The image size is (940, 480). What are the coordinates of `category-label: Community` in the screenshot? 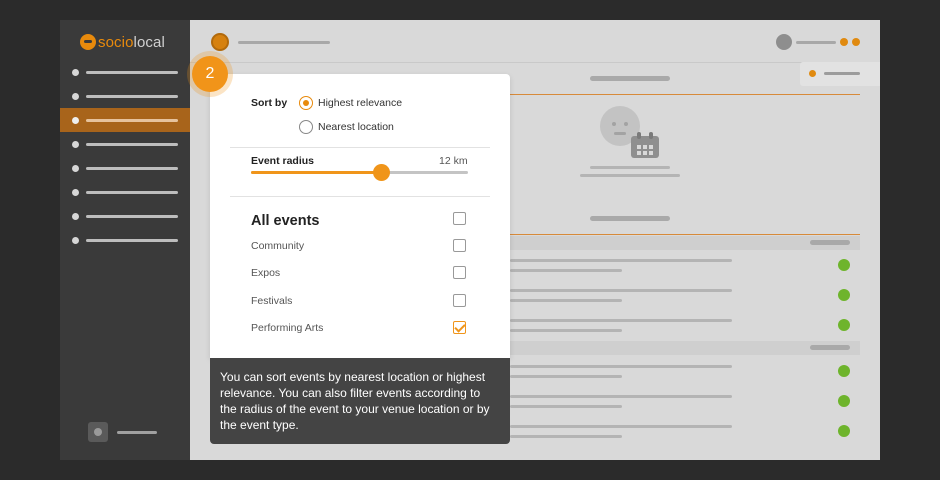 It's located at (278, 246).